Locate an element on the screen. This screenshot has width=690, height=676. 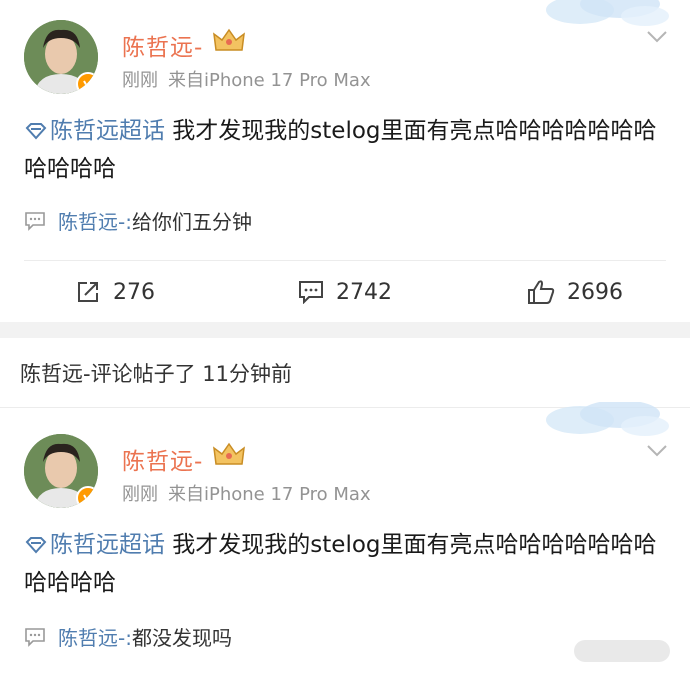
like-count: 2696 is located at coordinates (595, 292).